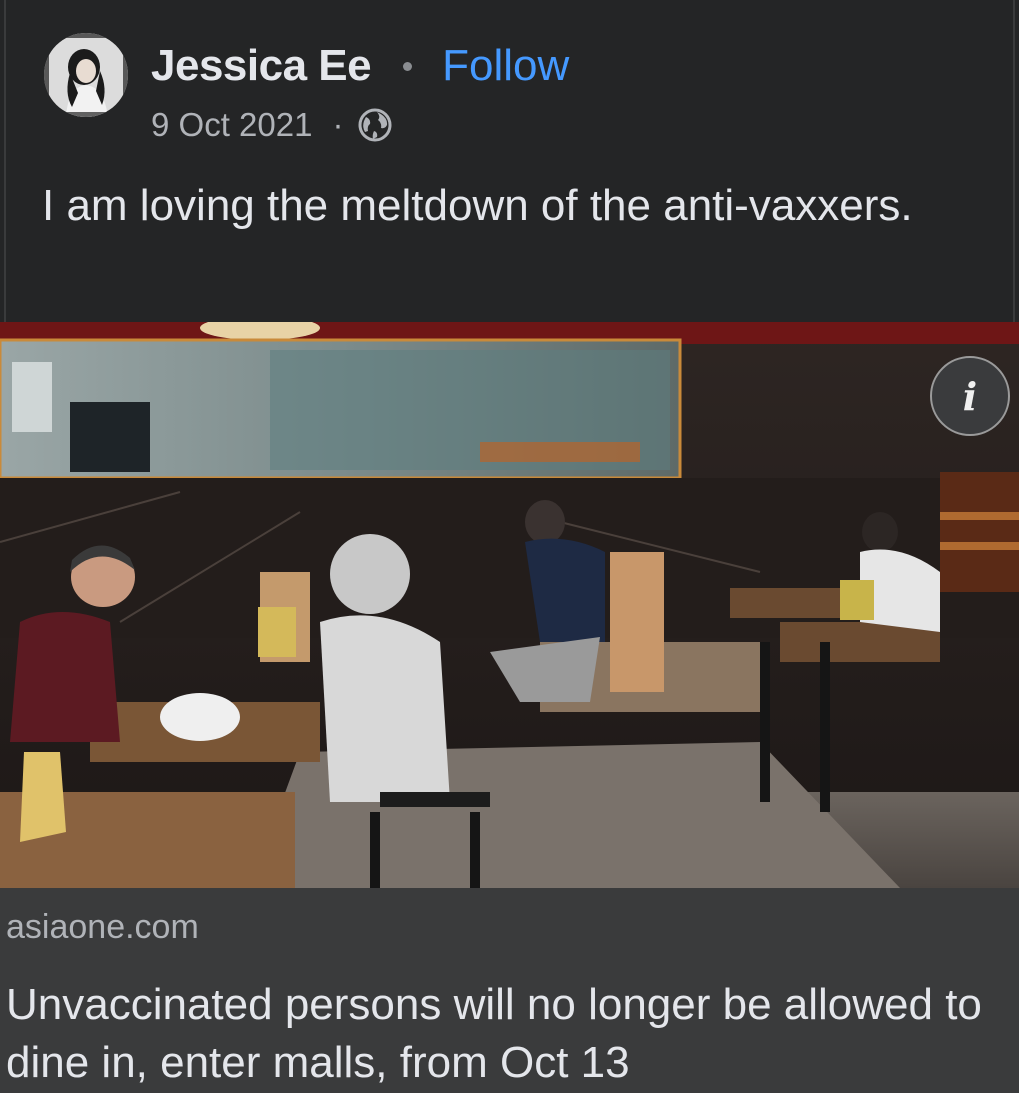 The image size is (1019, 1093). I want to click on author-avatar, so click(86, 75).